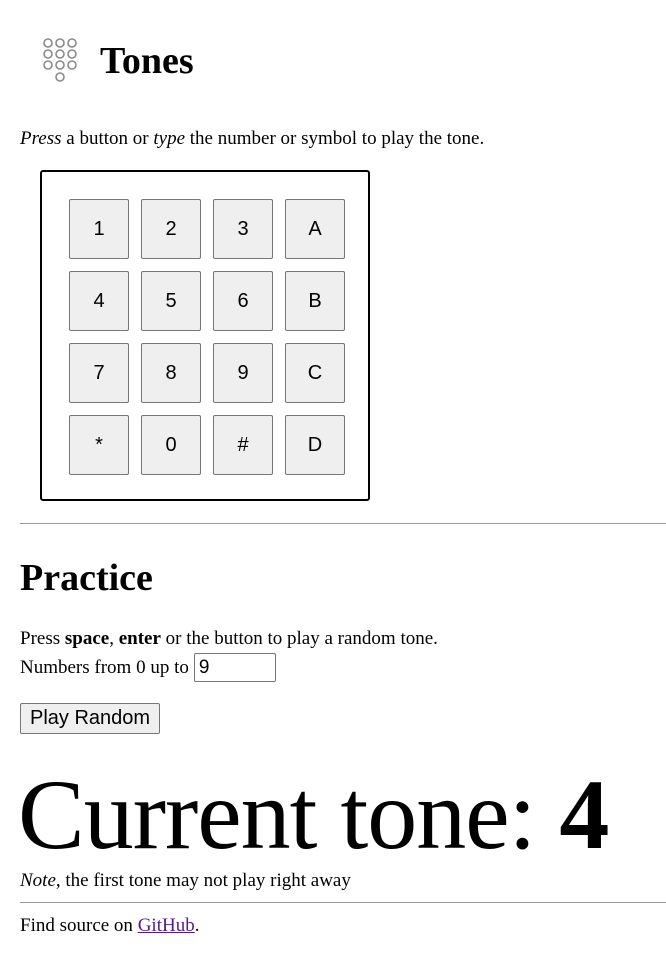 The width and height of the screenshot is (666, 956). What do you see at coordinates (114, 638) in the screenshot?
I see `instruction-comma: ,` at bounding box center [114, 638].